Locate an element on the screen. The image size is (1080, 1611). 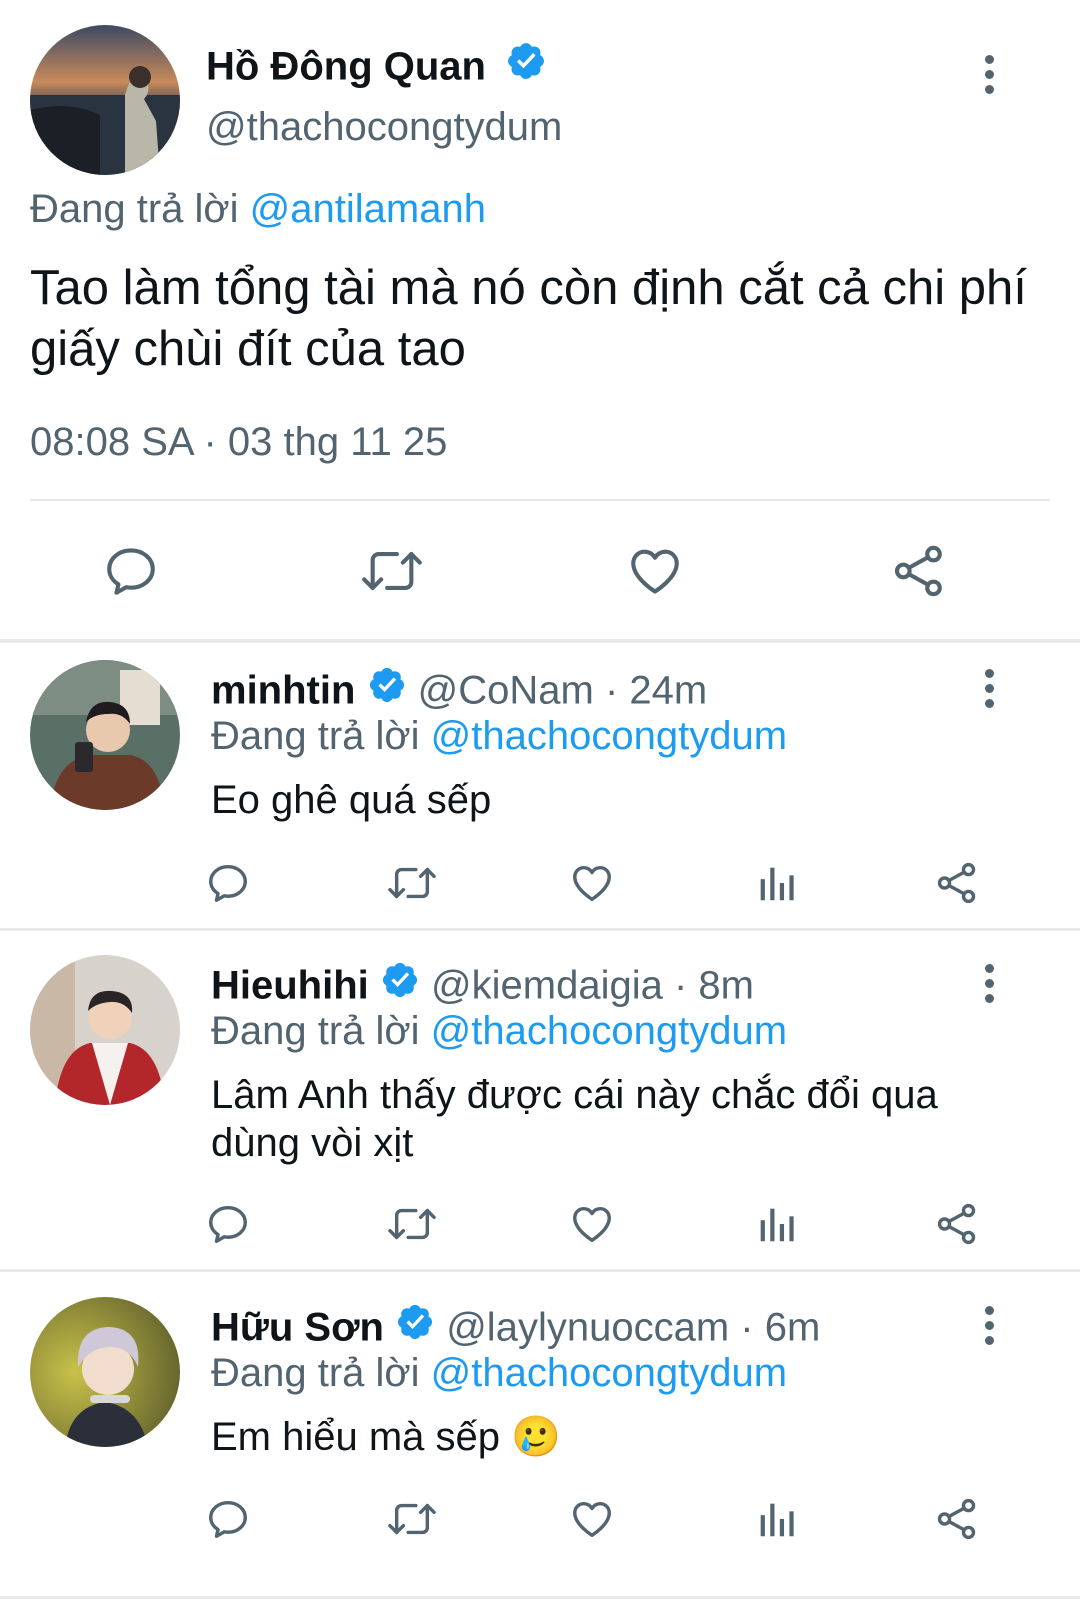
avatar-main is located at coordinates (105, 100).